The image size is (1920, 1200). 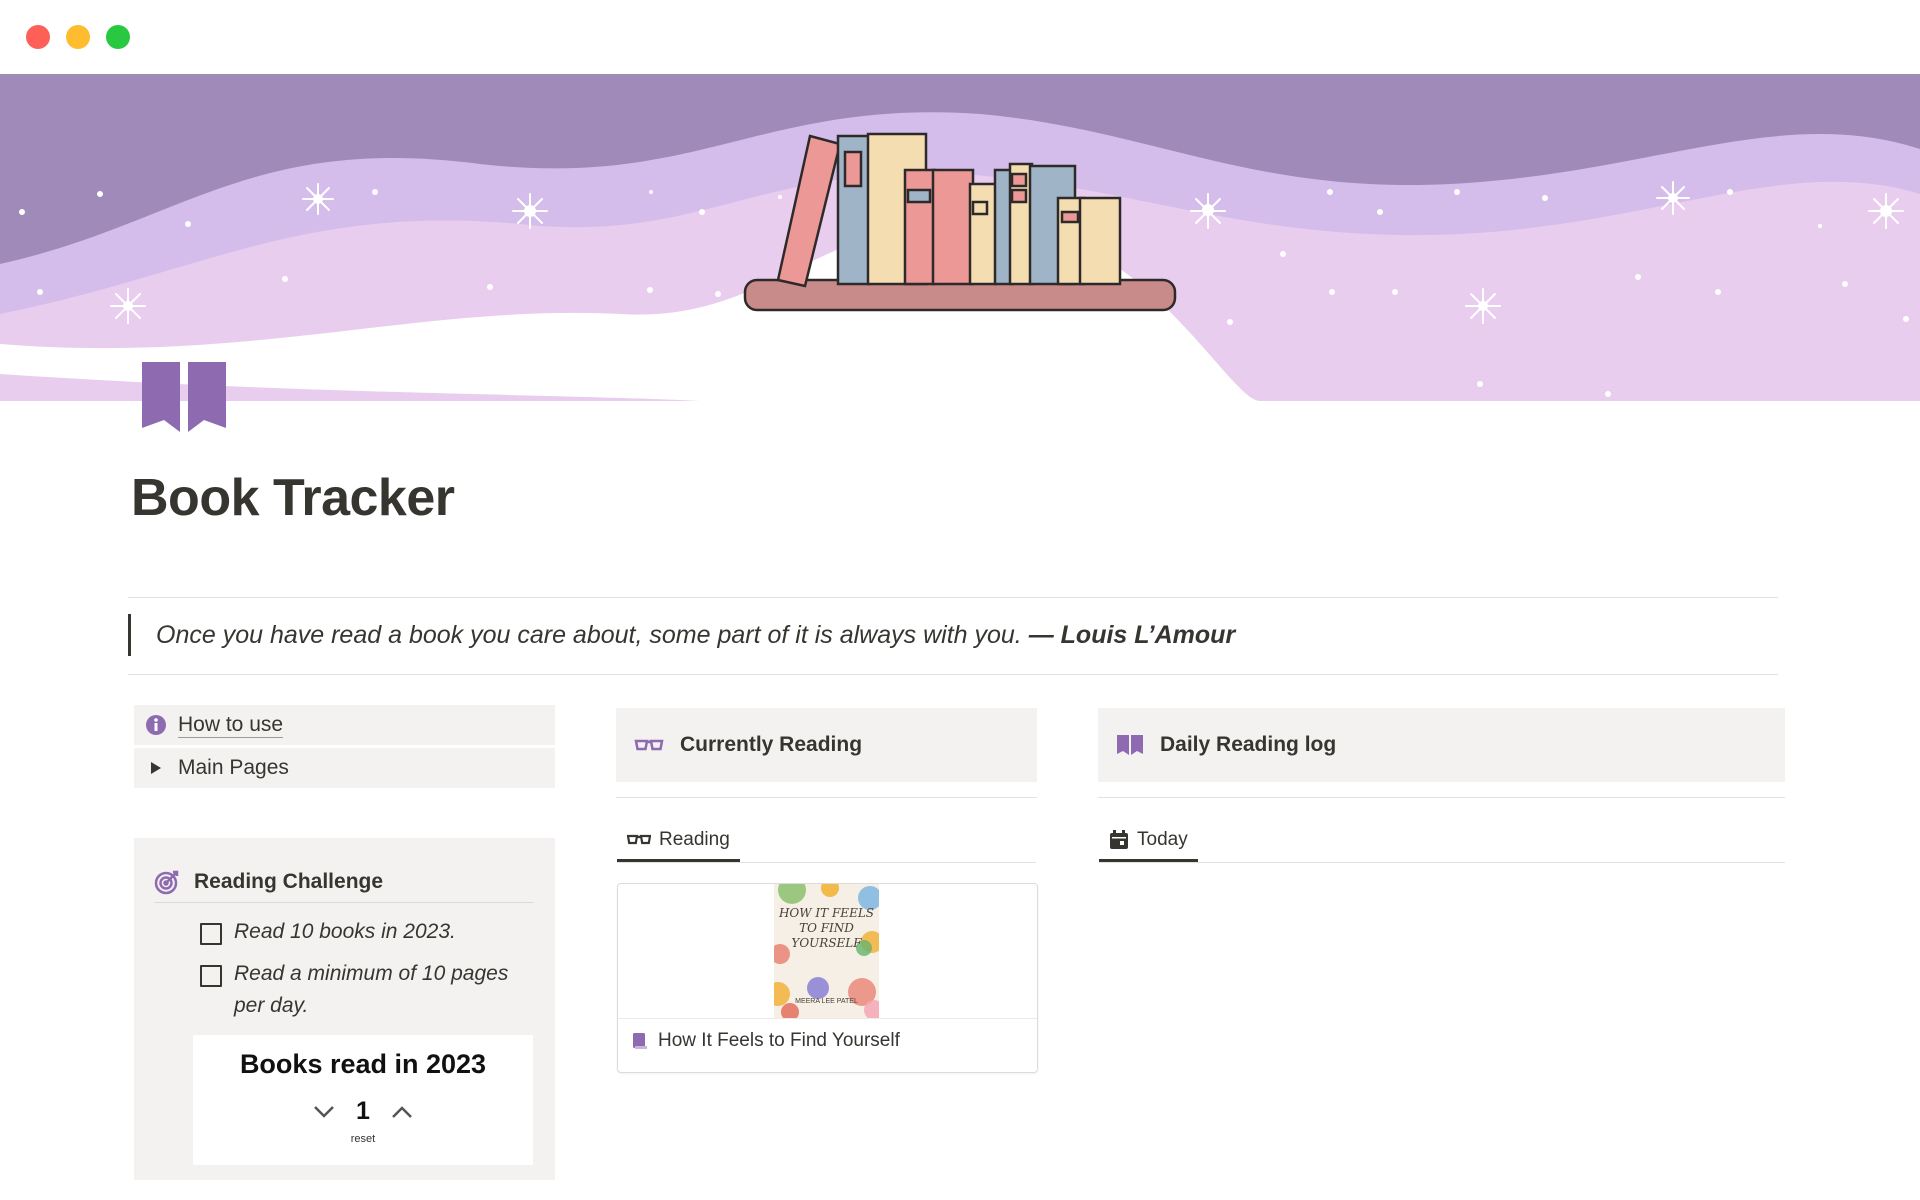 I want to click on close-window-button, so click(x=38, y=37).